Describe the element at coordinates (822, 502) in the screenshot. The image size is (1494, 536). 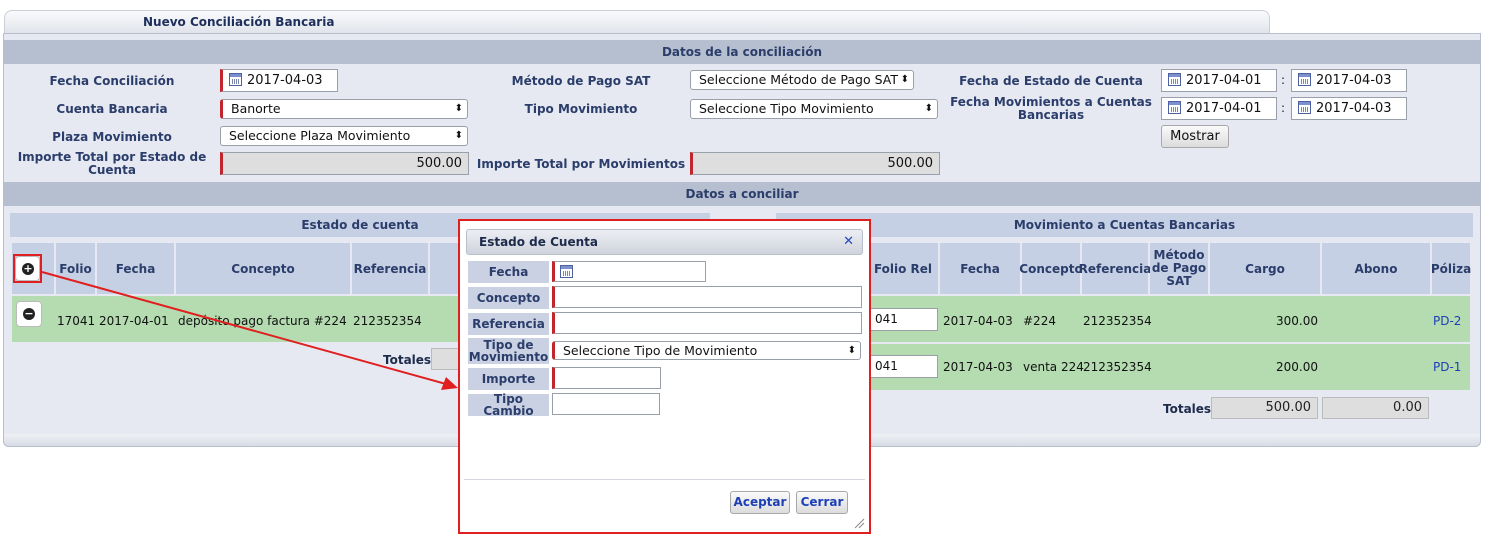
I see `cerrar-button: Cerrar` at that location.